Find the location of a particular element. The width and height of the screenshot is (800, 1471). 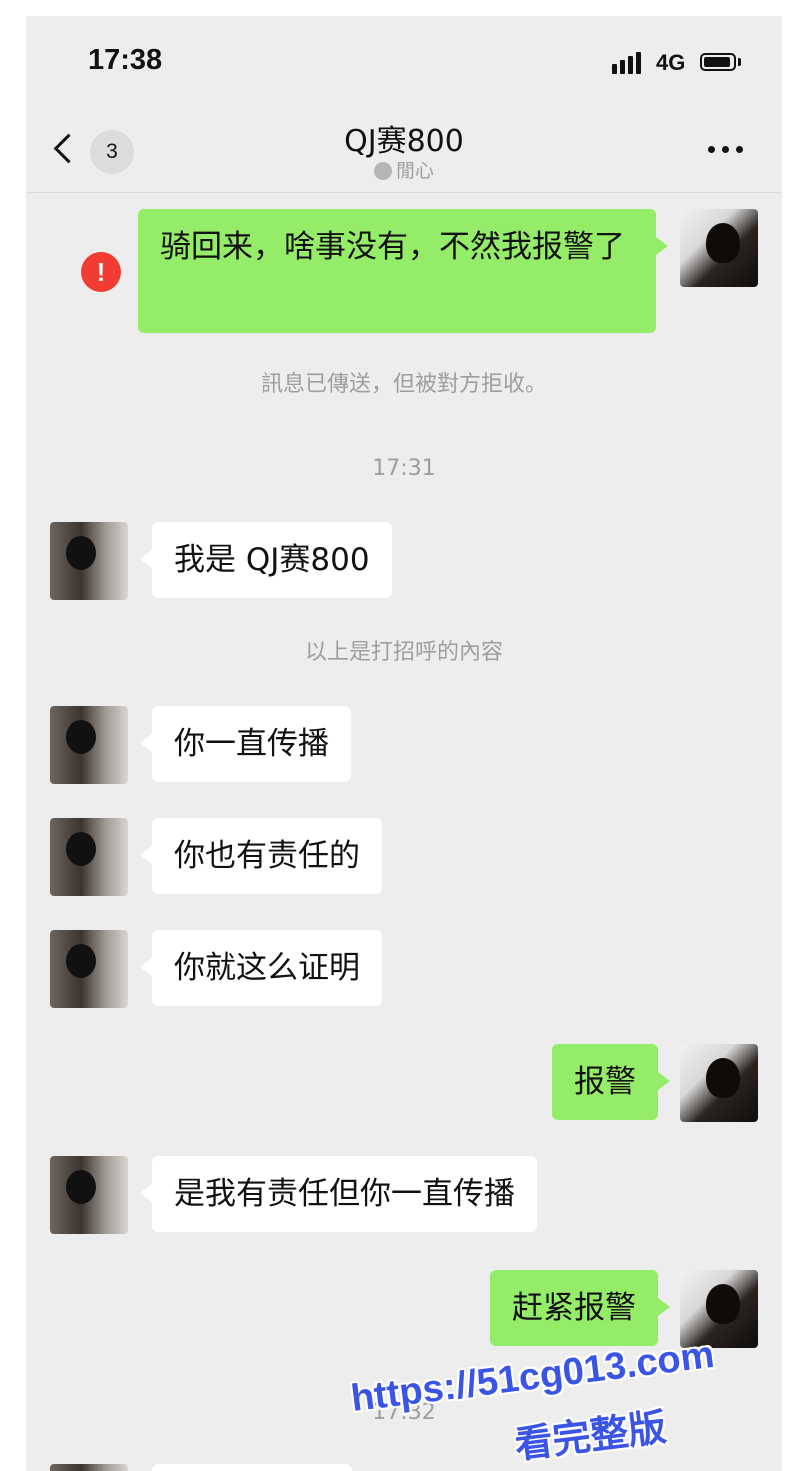

battery-tip is located at coordinates (739, 62).